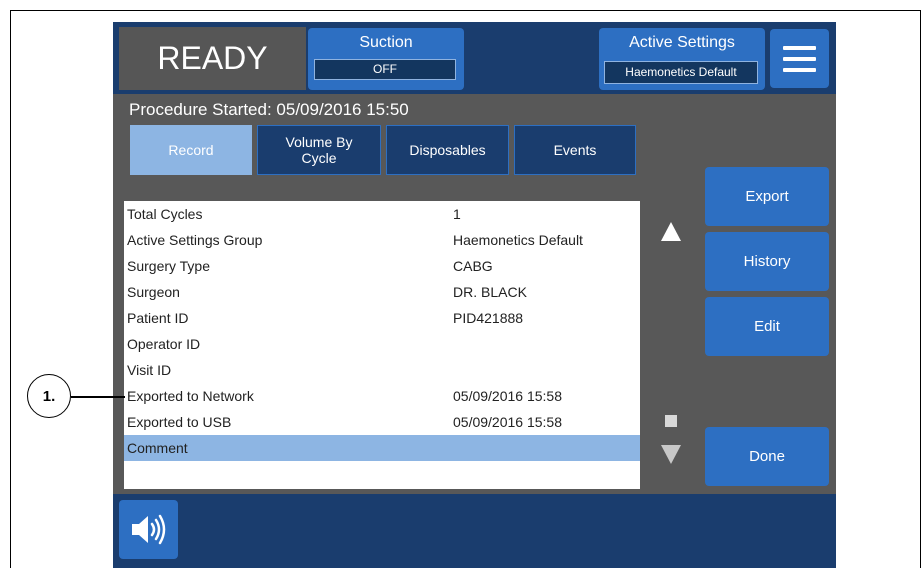 The image size is (923, 570). What do you see at coordinates (157, 448) in the screenshot?
I see `field-label: Comment` at bounding box center [157, 448].